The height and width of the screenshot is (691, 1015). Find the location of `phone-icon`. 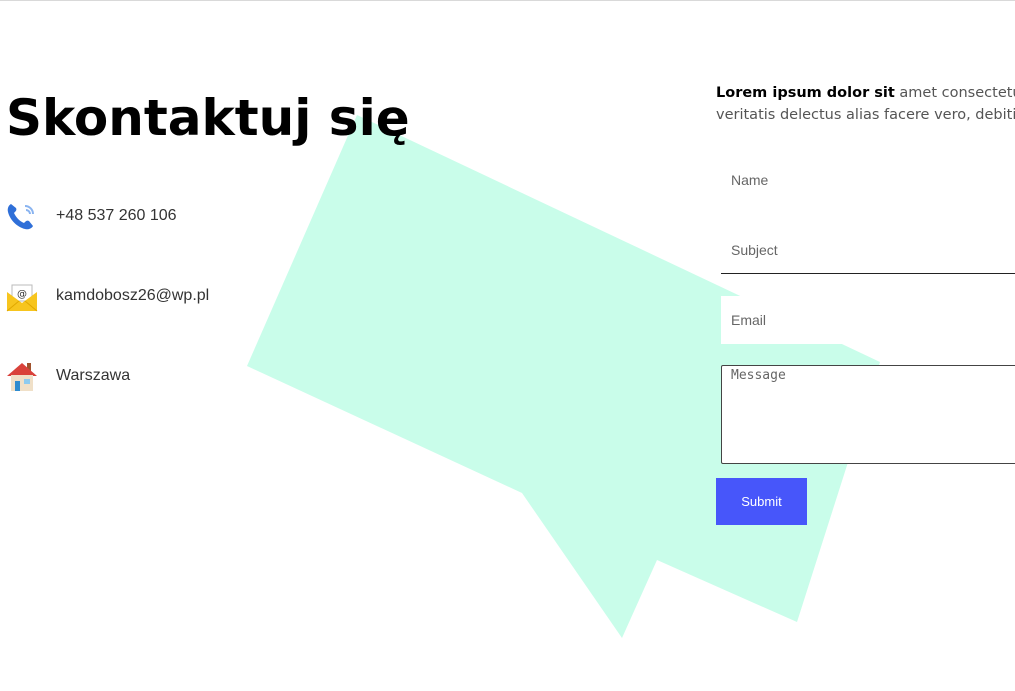

phone-icon is located at coordinates (20, 217).